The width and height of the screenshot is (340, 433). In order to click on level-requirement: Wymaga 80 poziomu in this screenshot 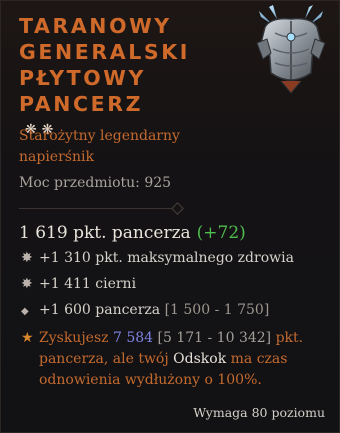, I will do `click(259, 412)`.